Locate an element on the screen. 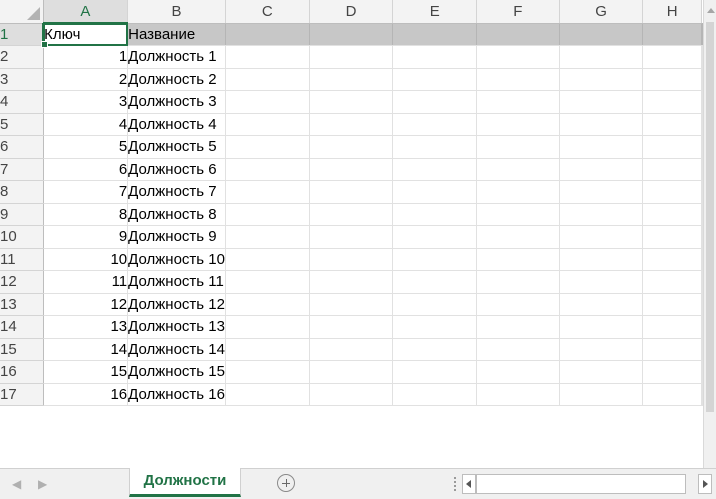 The image size is (716, 499). row-header: 10 is located at coordinates (22, 237).